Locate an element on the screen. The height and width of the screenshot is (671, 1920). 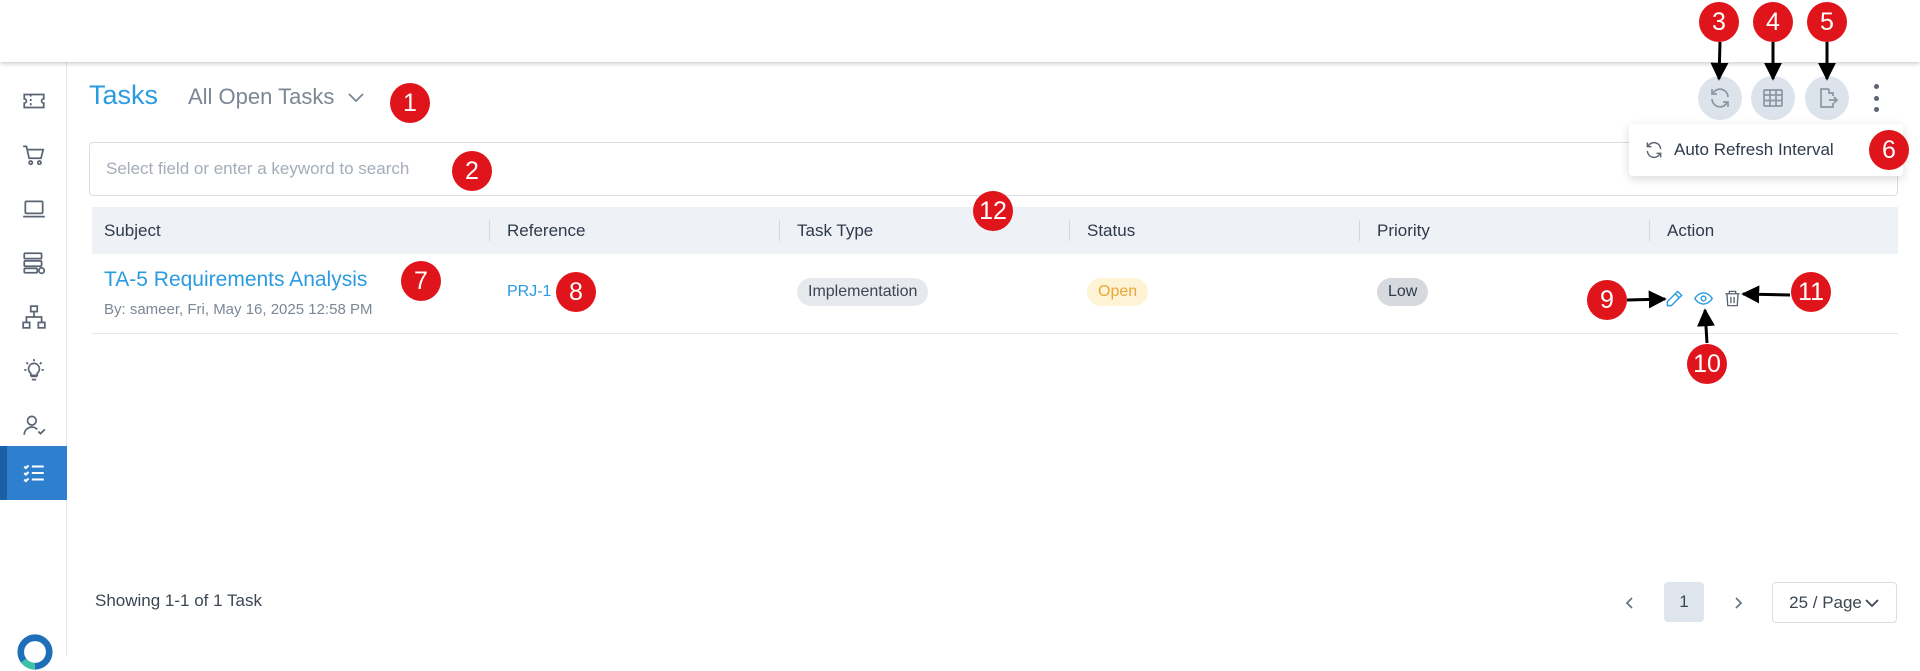
page-size-select: 25 / Page is located at coordinates (1834, 602).